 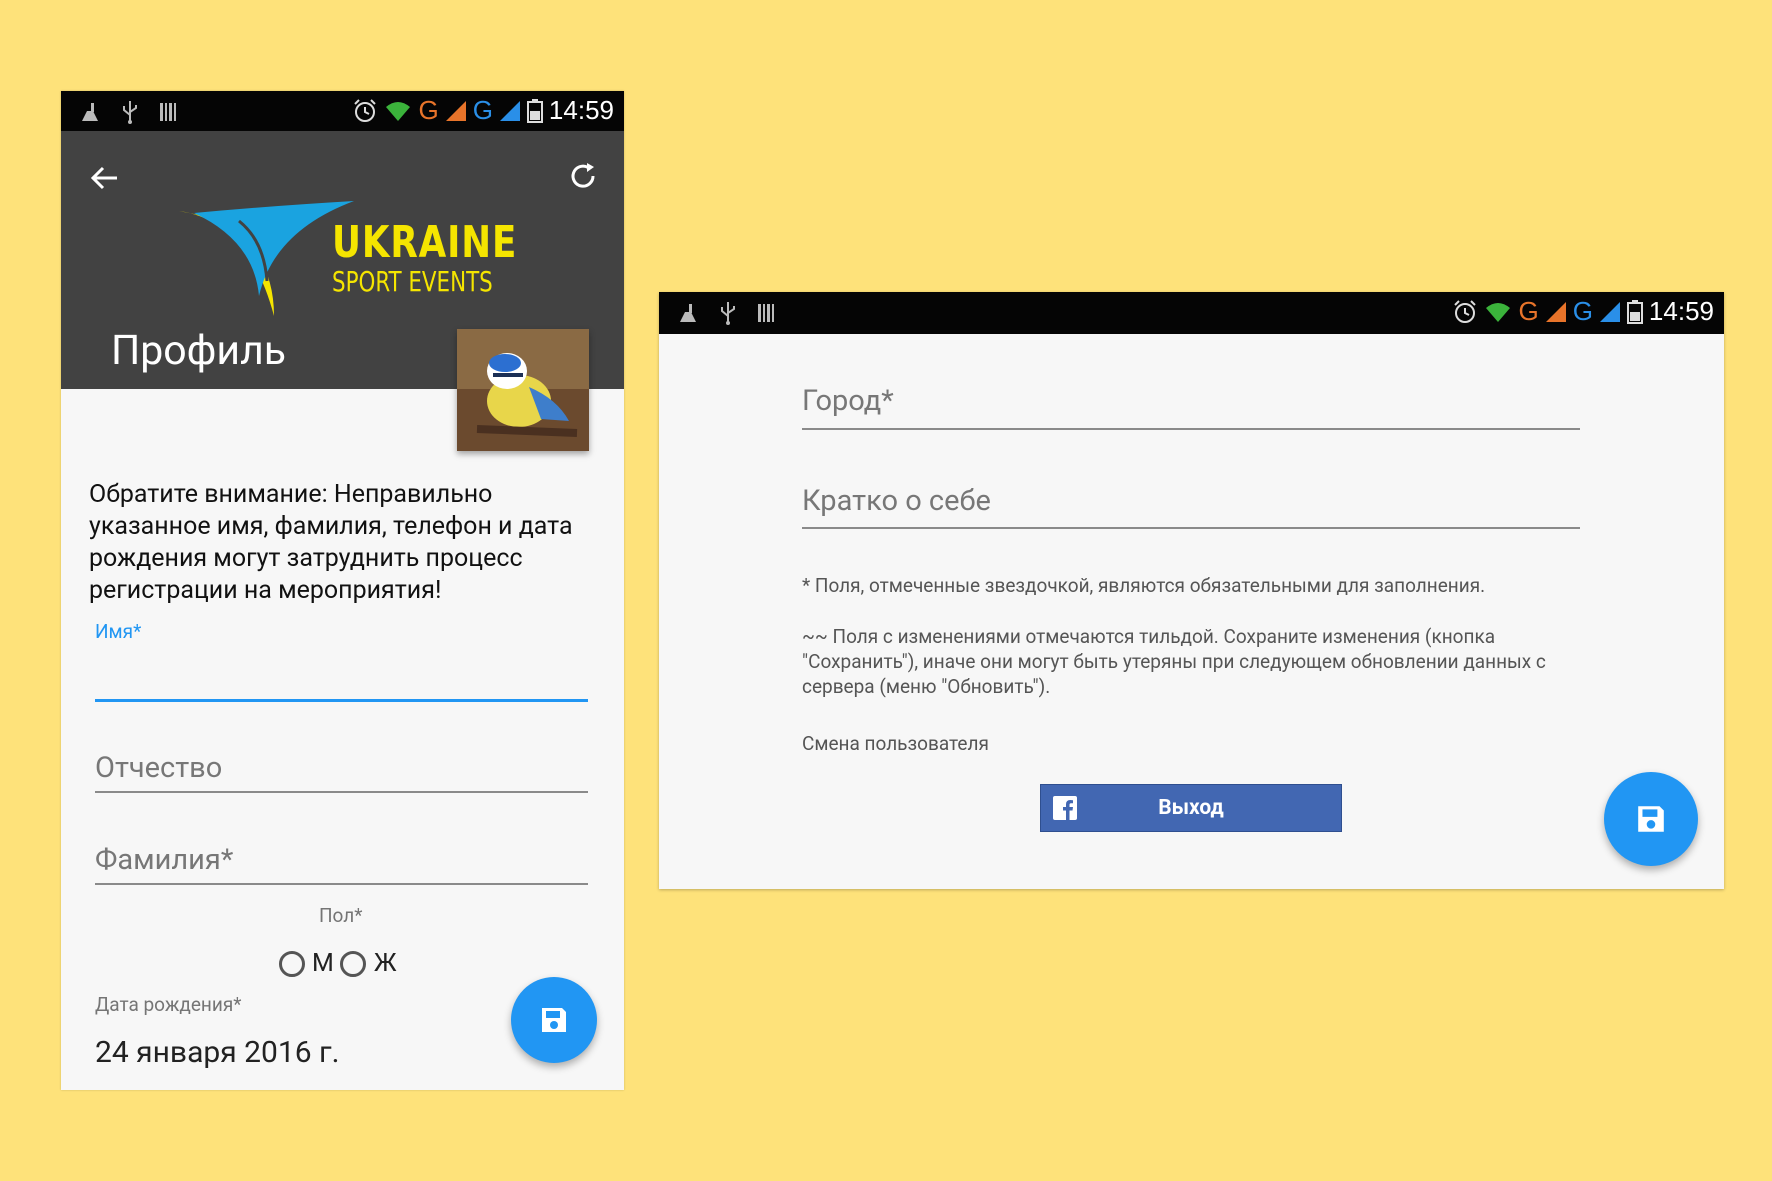 What do you see at coordinates (1065, 808) in the screenshot?
I see `facebook-icon` at bounding box center [1065, 808].